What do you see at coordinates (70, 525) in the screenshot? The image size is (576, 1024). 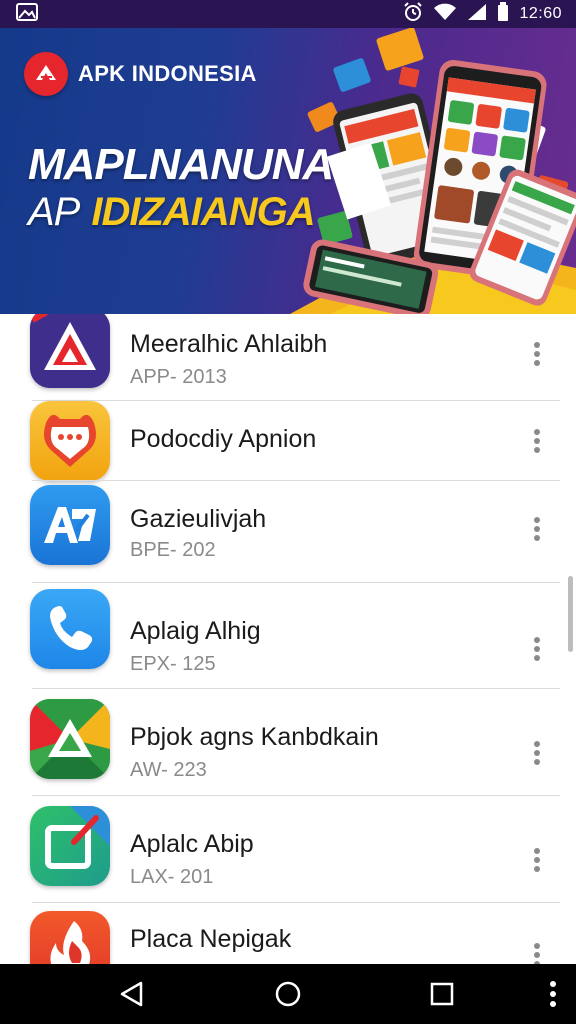 I see `app-ae-icon` at bounding box center [70, 525].